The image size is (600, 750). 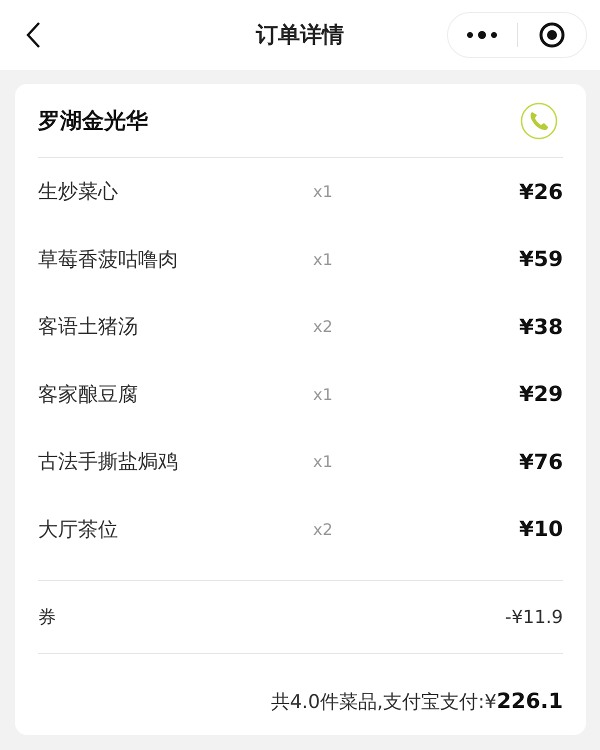 I want to click on target-icon, so click(x=552, y=35).